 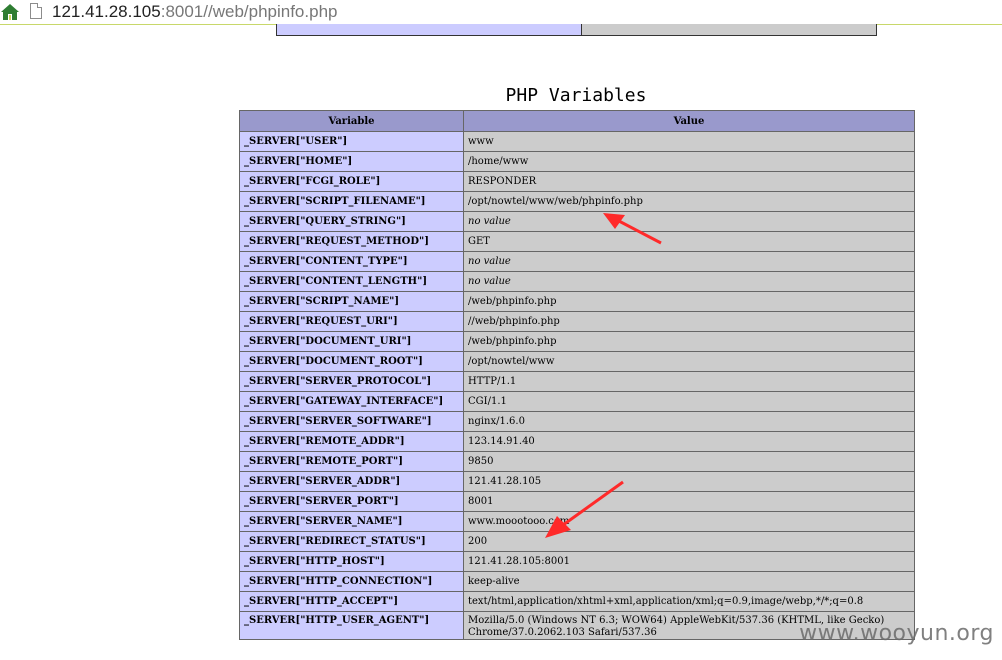 What do you see at coordinates (351, 281) in the screenshot?
I see `variable-name: _SERVER["CONTENT_LENGTH"]` at bounding box center [351, 281].